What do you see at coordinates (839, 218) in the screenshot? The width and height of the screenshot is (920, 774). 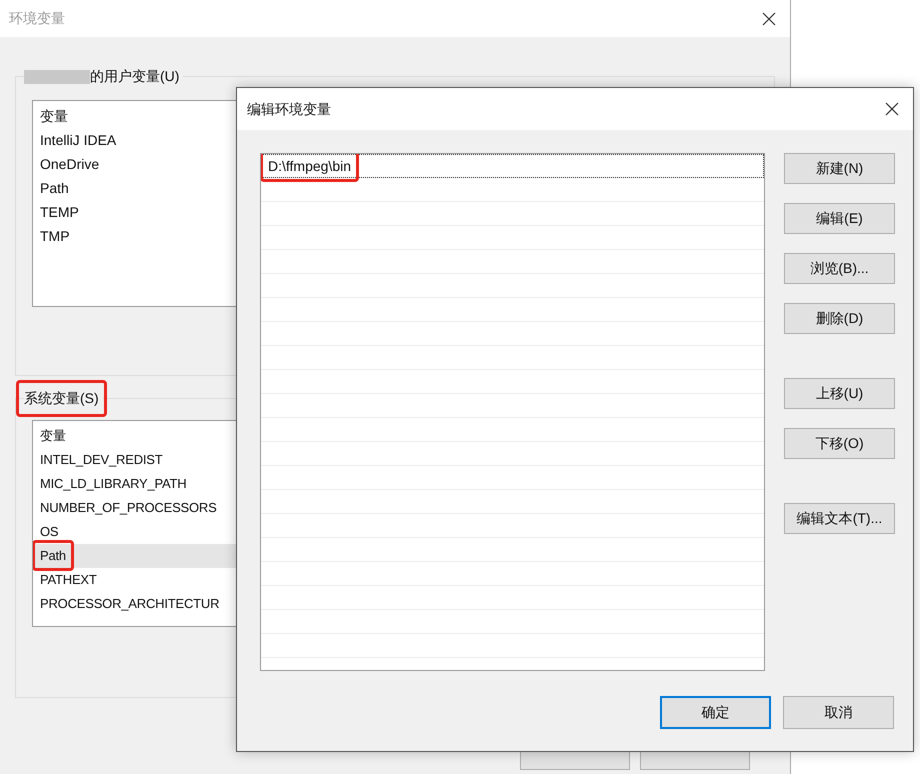 I see `side-button: 编辑(E)` at bounding box center [839, 218].